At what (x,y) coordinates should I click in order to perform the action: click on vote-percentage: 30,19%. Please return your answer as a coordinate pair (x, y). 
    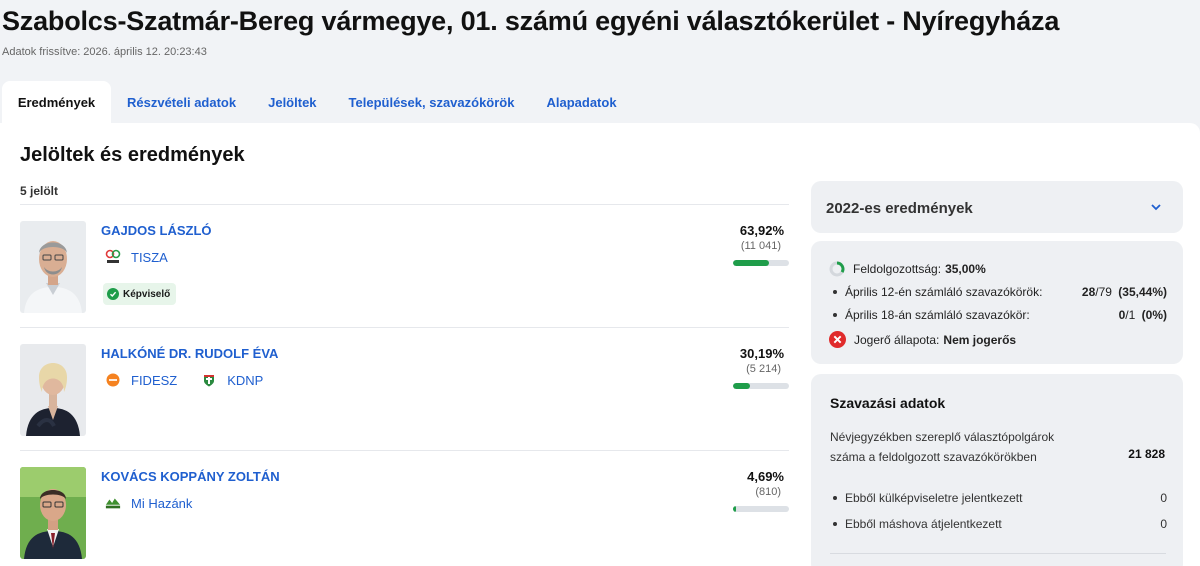
    Looking at the image, I should click on (761, 353).